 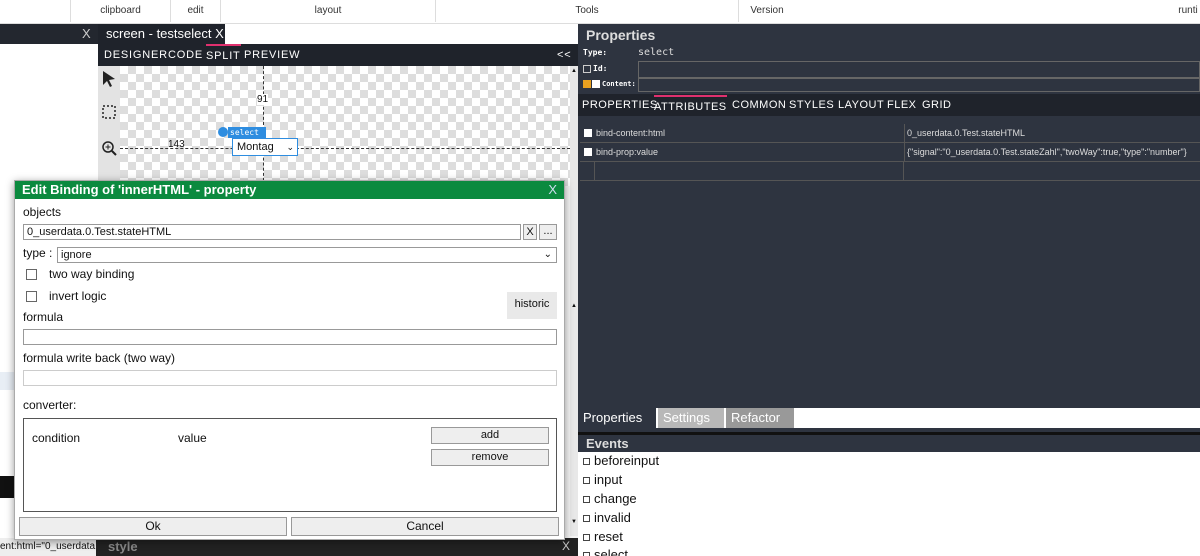 What do you see at coordinates (76, 255) in the screenshot?
I see `type-select-value: ignore` at bounding box center [76, 255].